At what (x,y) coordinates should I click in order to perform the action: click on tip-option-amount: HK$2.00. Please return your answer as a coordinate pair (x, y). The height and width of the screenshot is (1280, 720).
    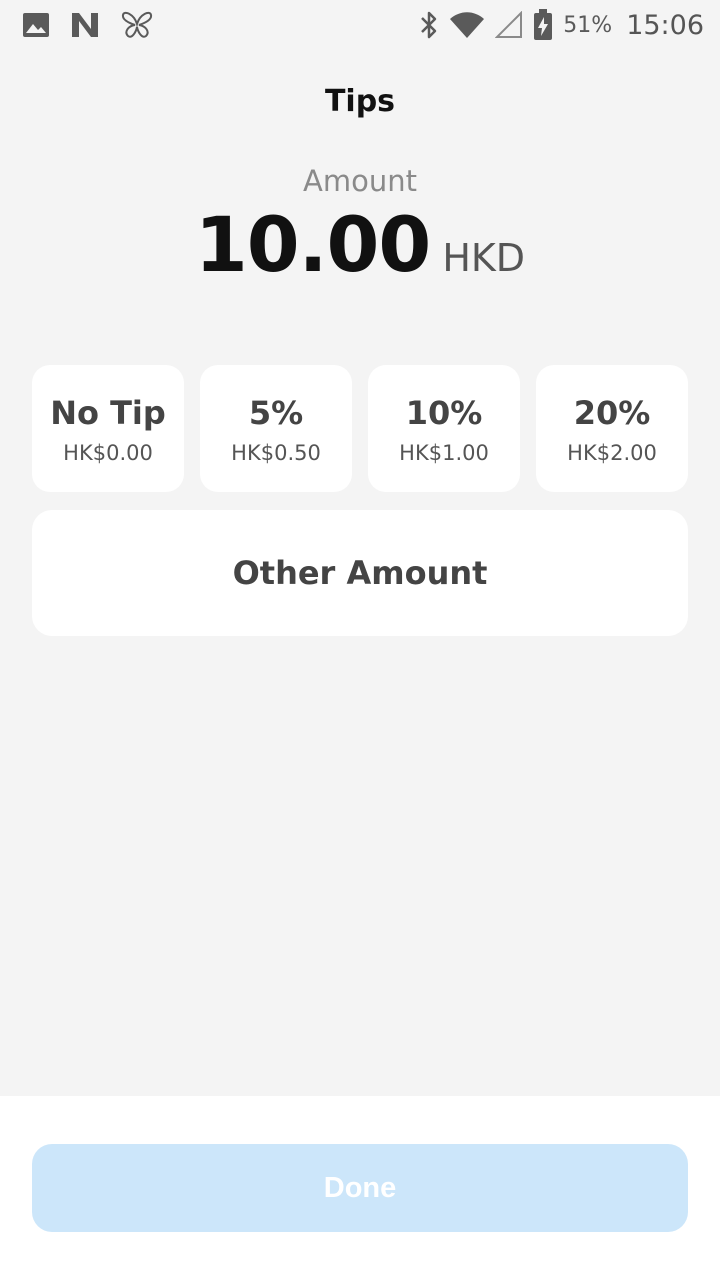
    Looking at the image, I should click on (612, 452).